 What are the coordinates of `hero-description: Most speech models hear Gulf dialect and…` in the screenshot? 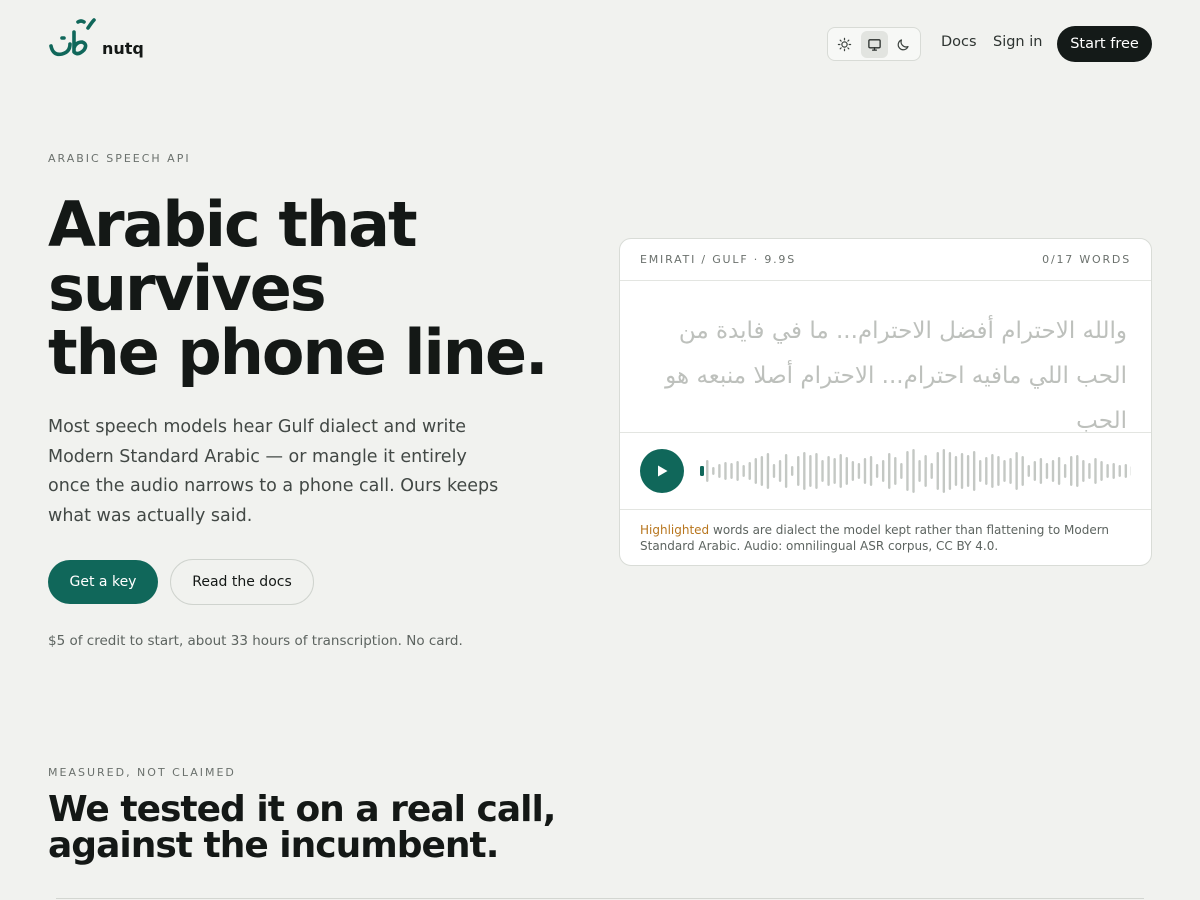 It's located at (273, 471).